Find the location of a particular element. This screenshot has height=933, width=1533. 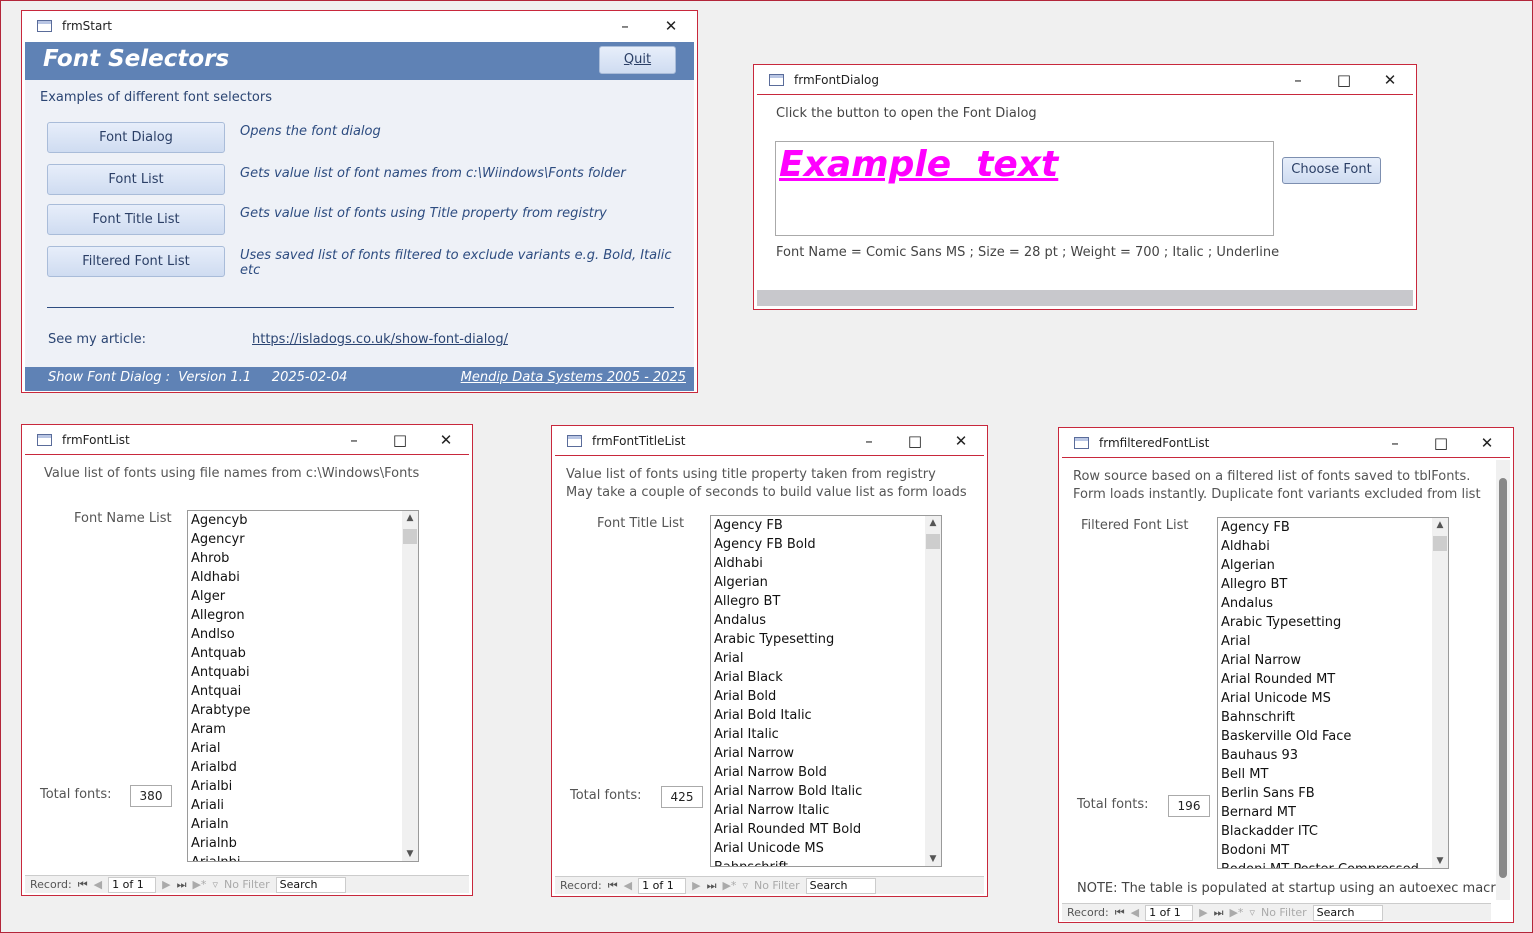

list-item: Bodoni MT is located at coordinates (1333, 850).